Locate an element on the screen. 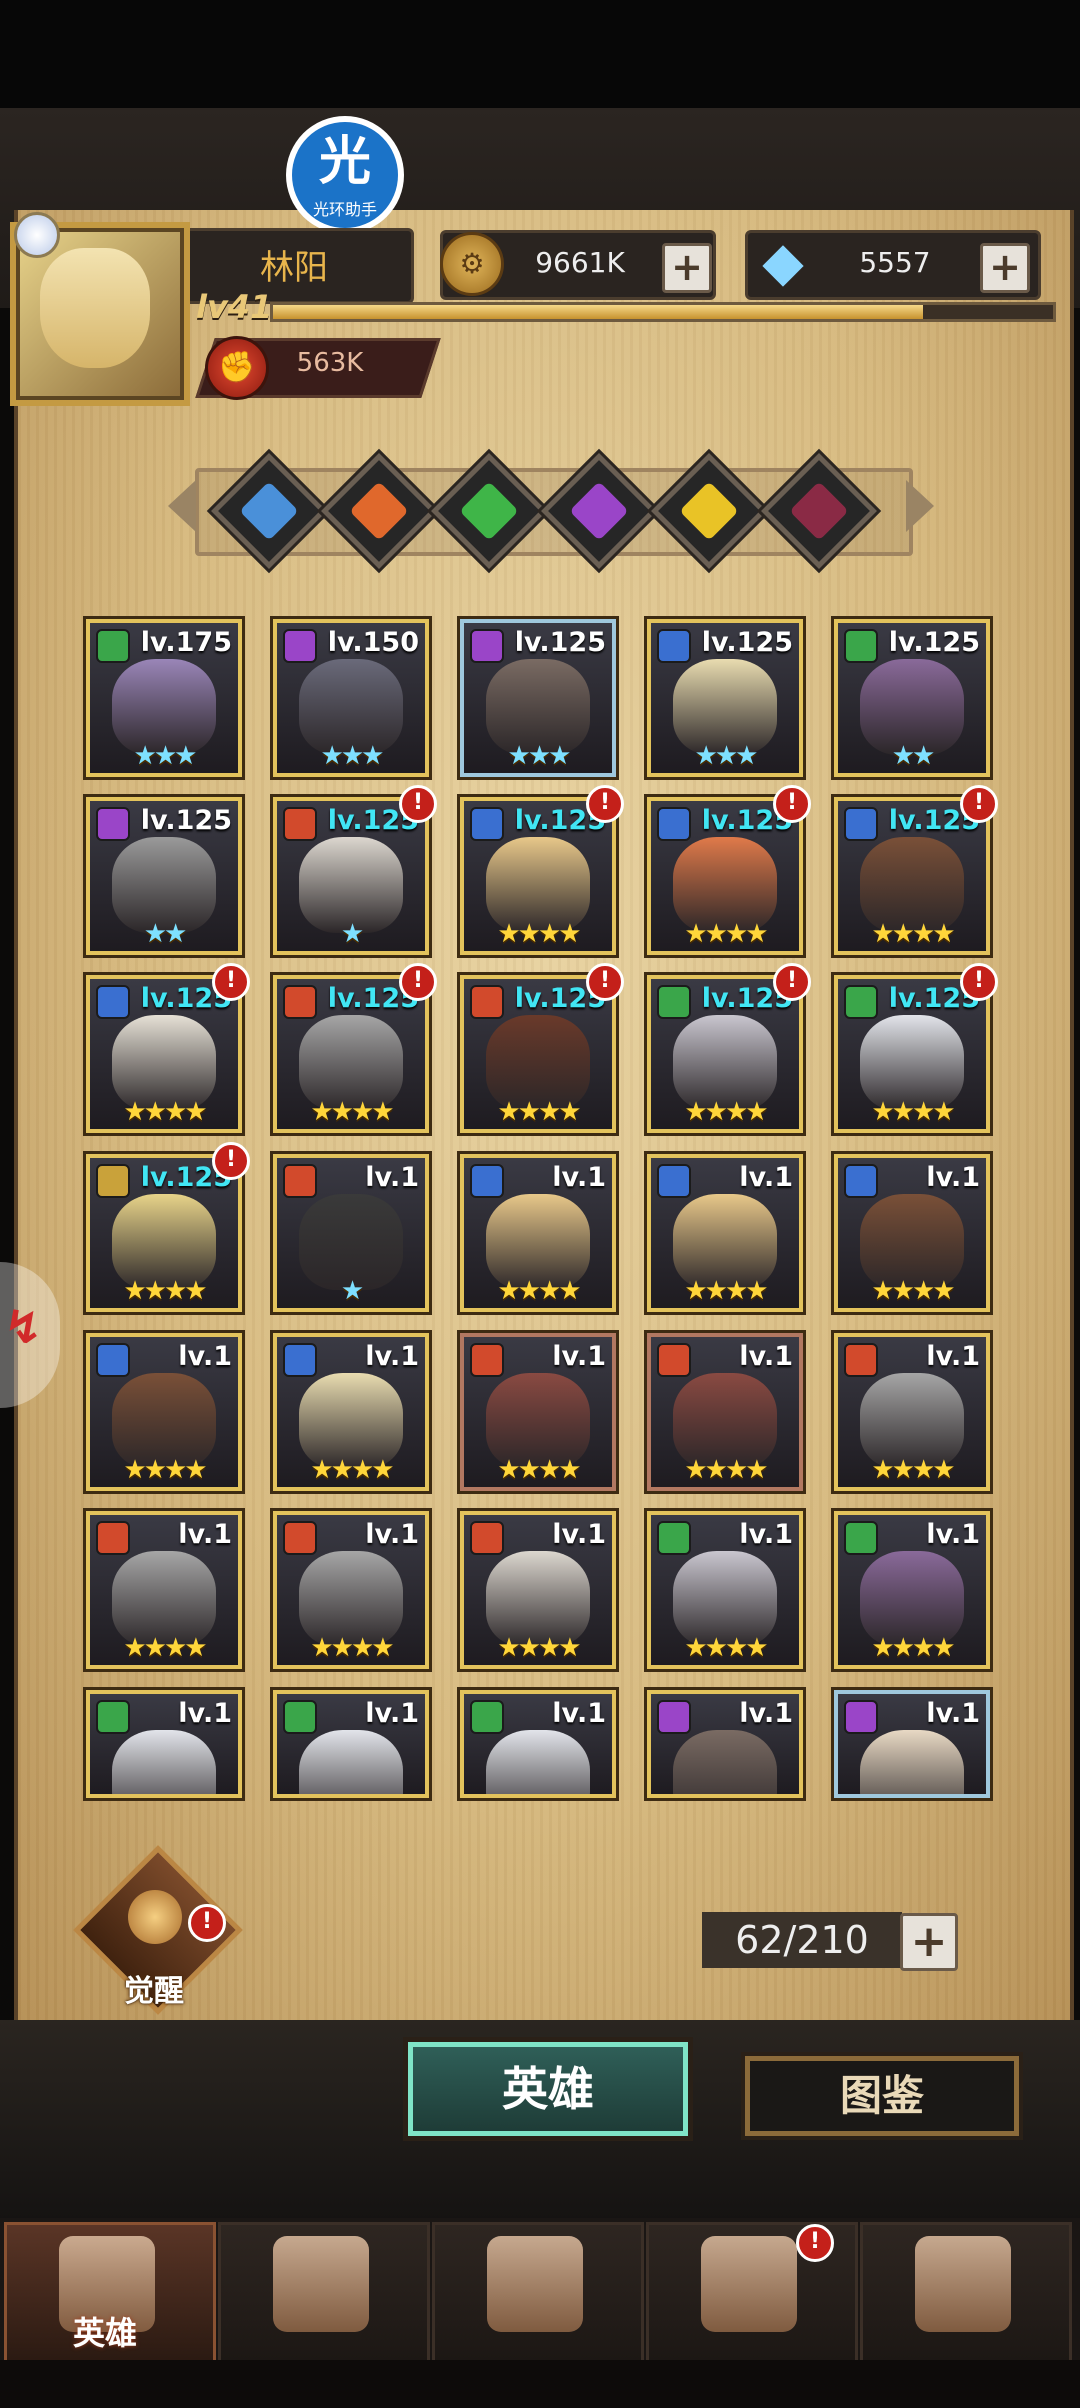  hero-card: lv.125 ★ is located at coordinates (351, 876).